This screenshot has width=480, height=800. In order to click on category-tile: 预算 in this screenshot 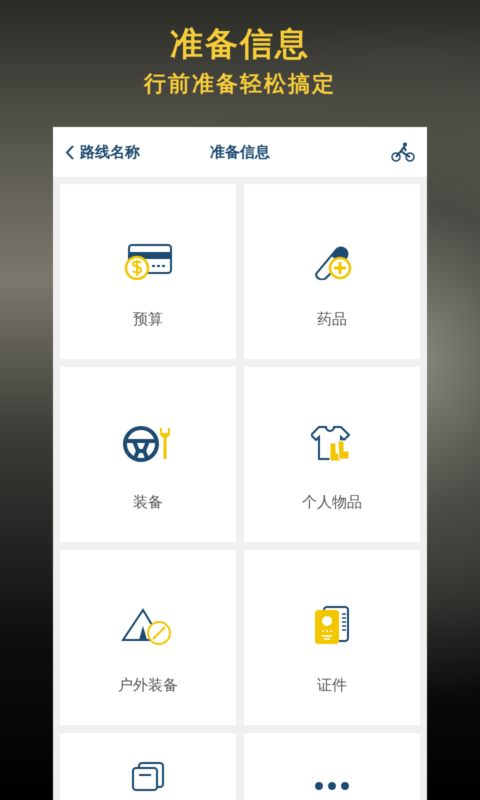, I will do `click(148, 271)`.